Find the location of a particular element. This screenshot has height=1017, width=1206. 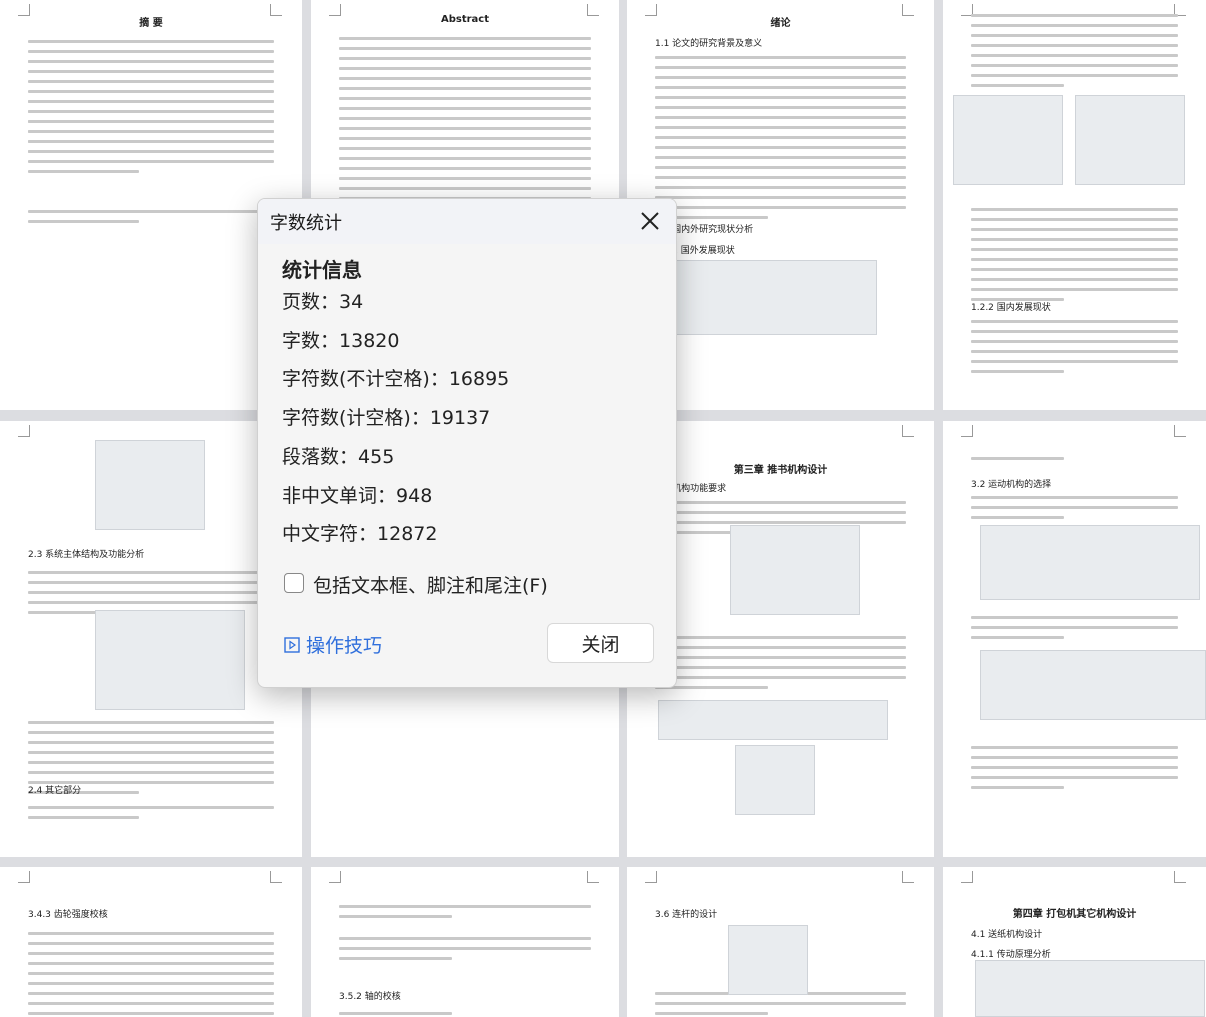

document-page: 3.2 运动机构的选择 is located at coordinates (1074, 639).